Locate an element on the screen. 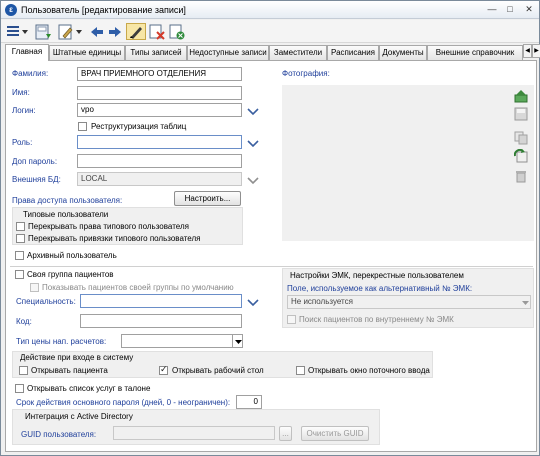 Image resolution: width=540 pixels, height=456 pixels. minimize-button: — is located at coordinates (492, 10).